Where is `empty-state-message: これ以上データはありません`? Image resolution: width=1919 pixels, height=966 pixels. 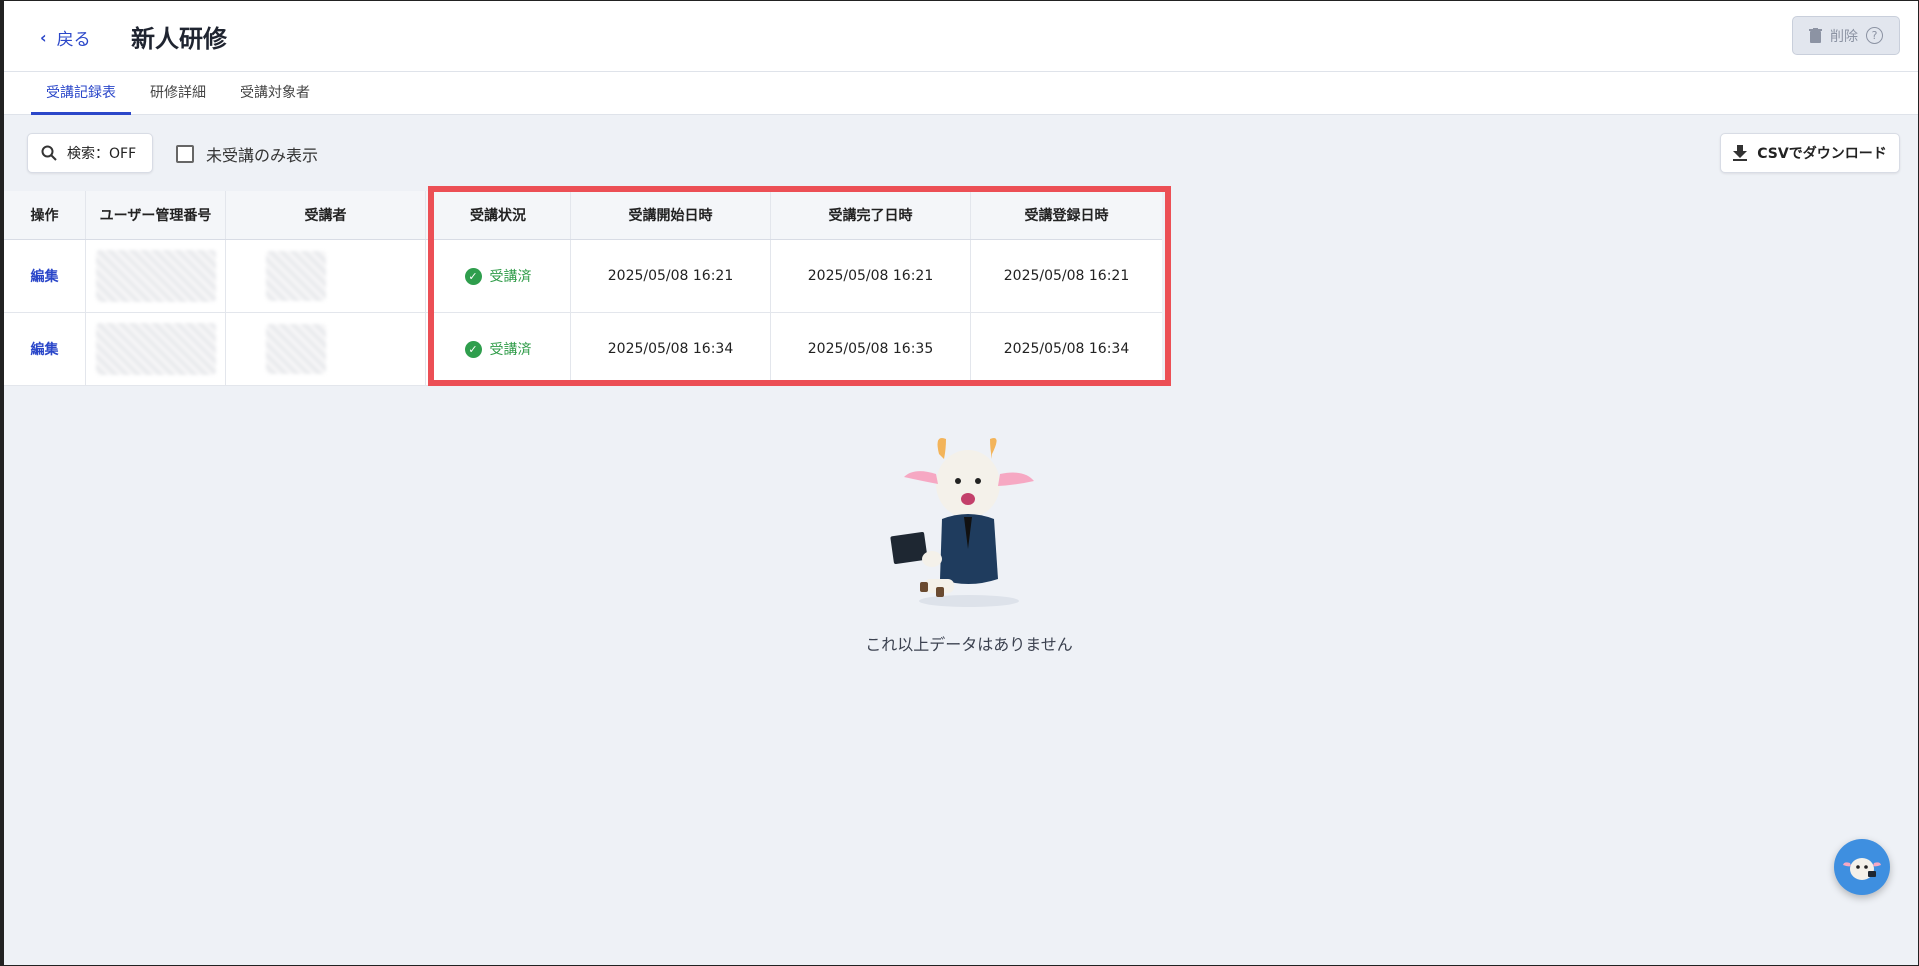 empty-state-message: これ以上データはありません is located at coordinates (969, 644).